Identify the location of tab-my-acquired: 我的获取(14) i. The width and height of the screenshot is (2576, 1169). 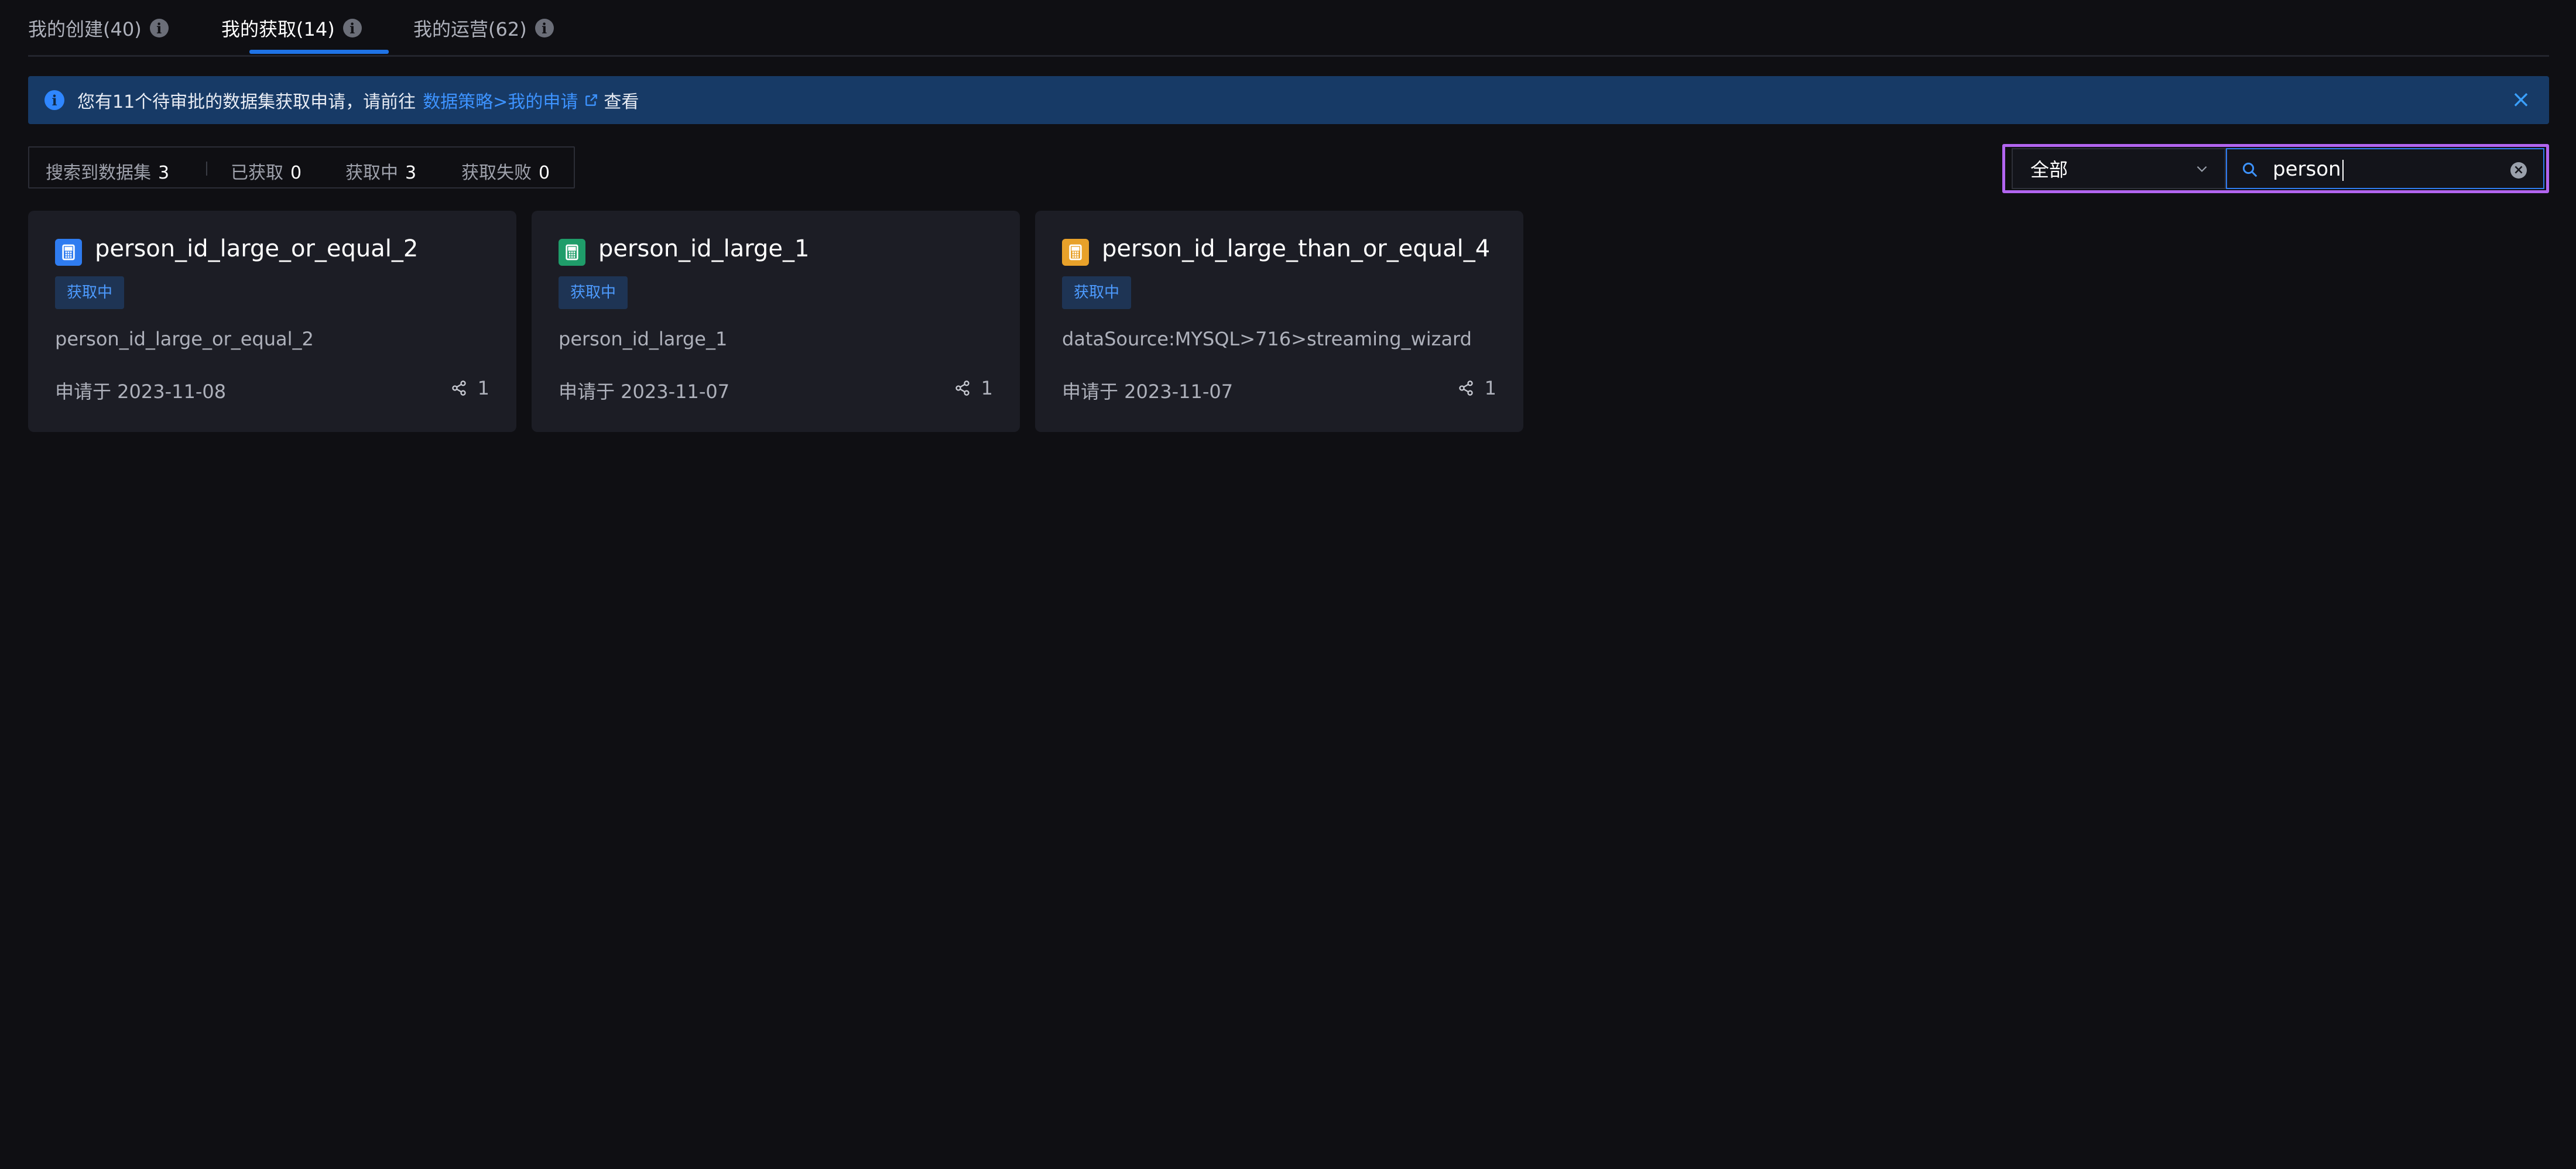
(291, 28).